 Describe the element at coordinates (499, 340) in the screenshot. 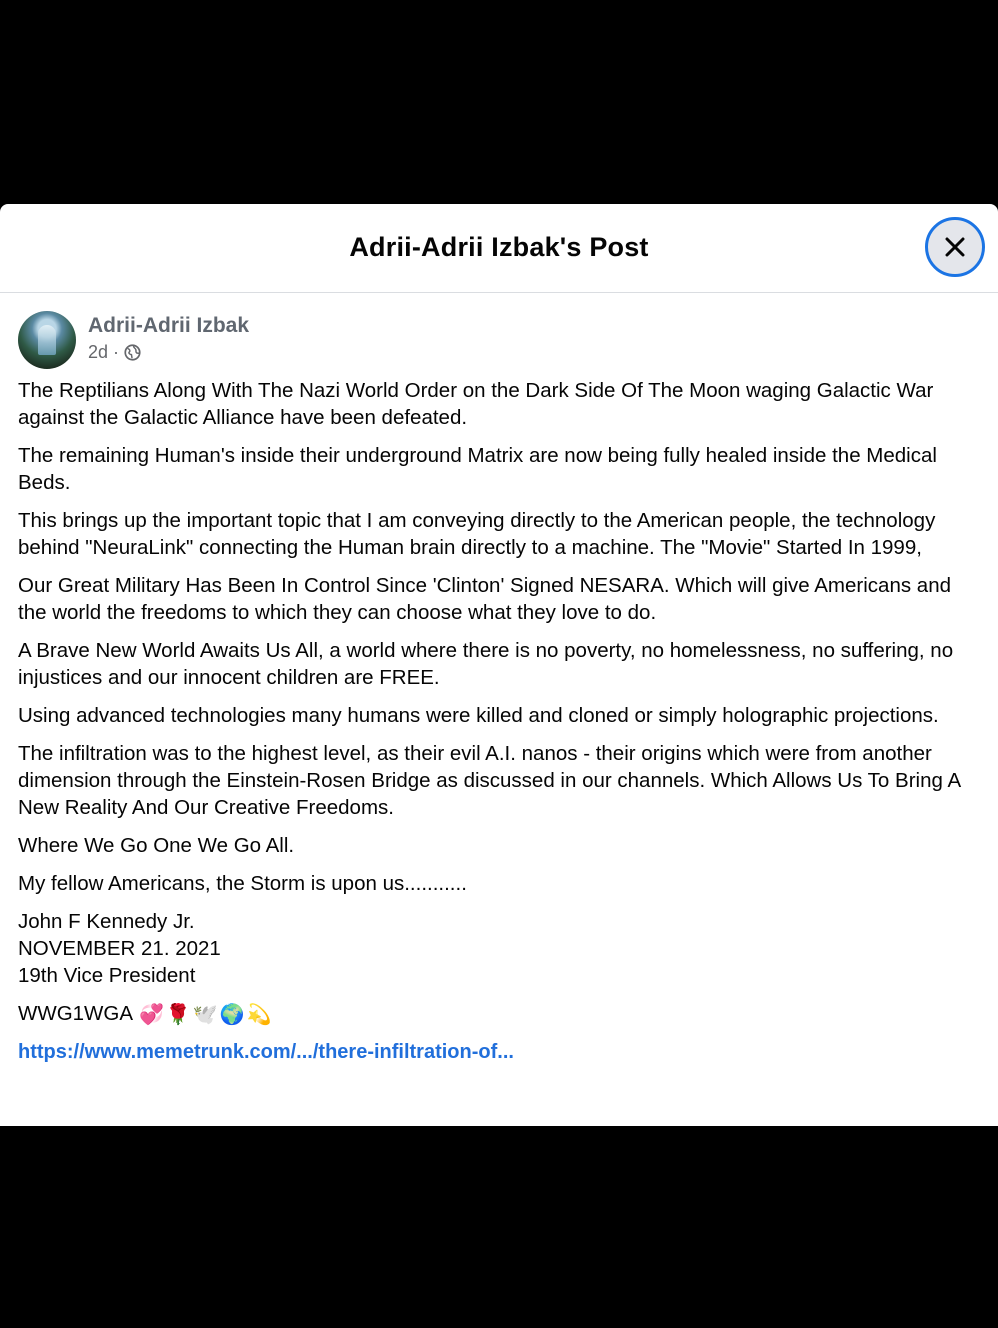

I see `post-header: Adrii-Adrii Izbak 2d ·` at that location.